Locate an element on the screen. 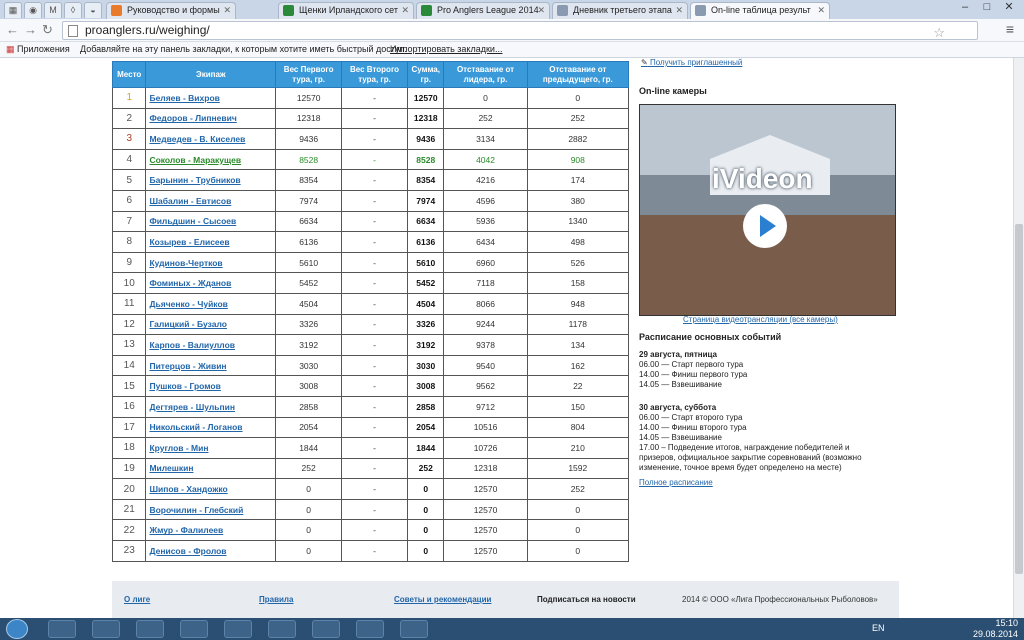 The height and width of the screenshot is (640, 1024). taskbar: EN 15:10 29.08.2014 is located at coordinates (512, 629).